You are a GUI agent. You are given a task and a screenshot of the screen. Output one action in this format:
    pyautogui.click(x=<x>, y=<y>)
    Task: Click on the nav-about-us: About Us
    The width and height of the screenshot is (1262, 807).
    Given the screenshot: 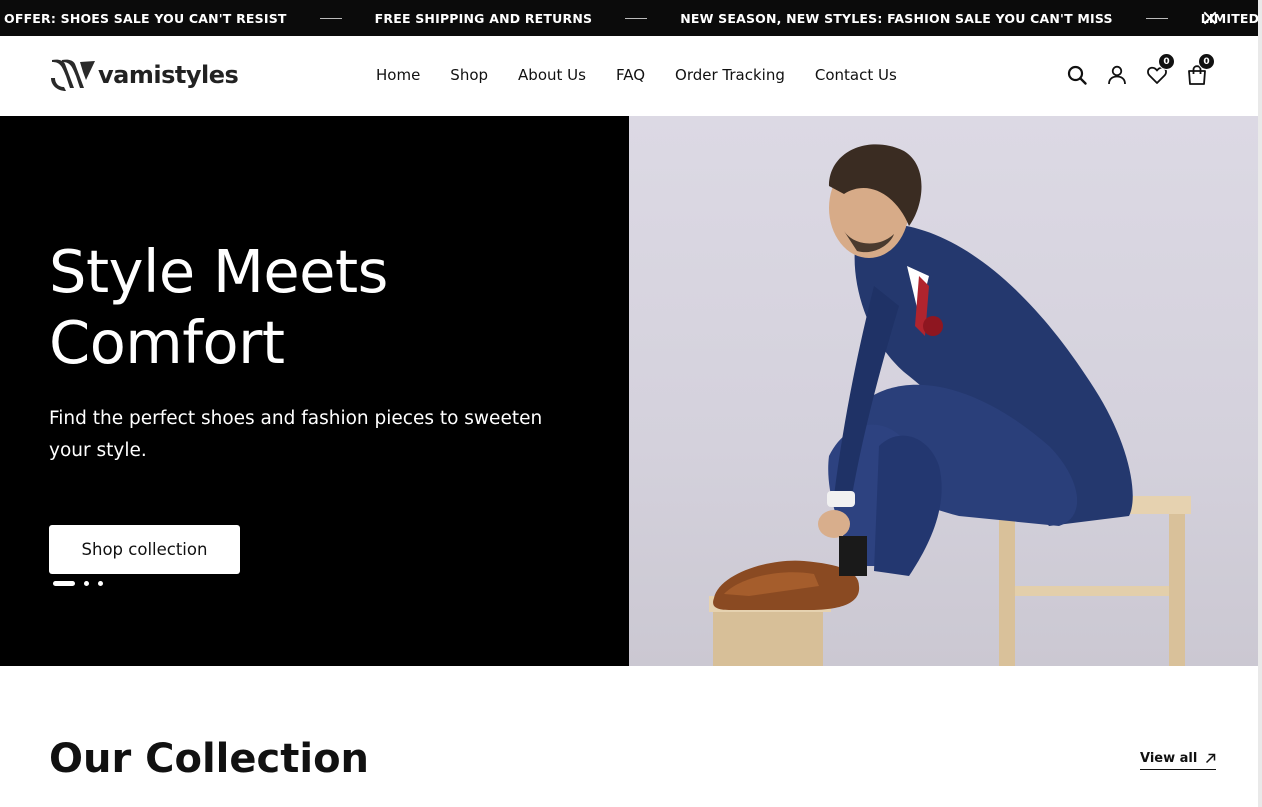 What is the action you would take?
    pyautogui.click(x=552, y=75)
    